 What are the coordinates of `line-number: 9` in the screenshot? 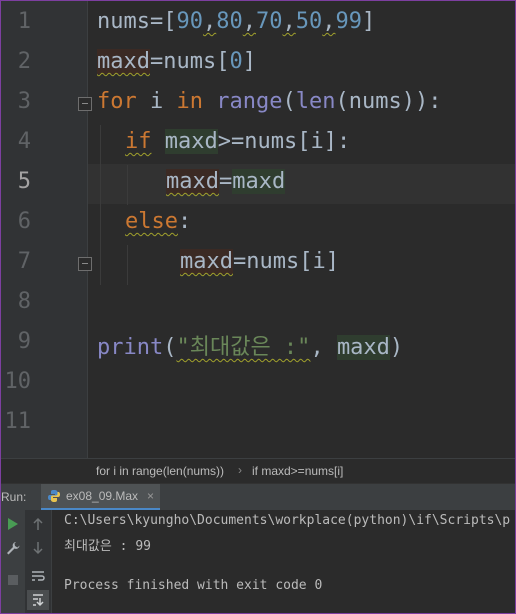 It's located at (24, 341).